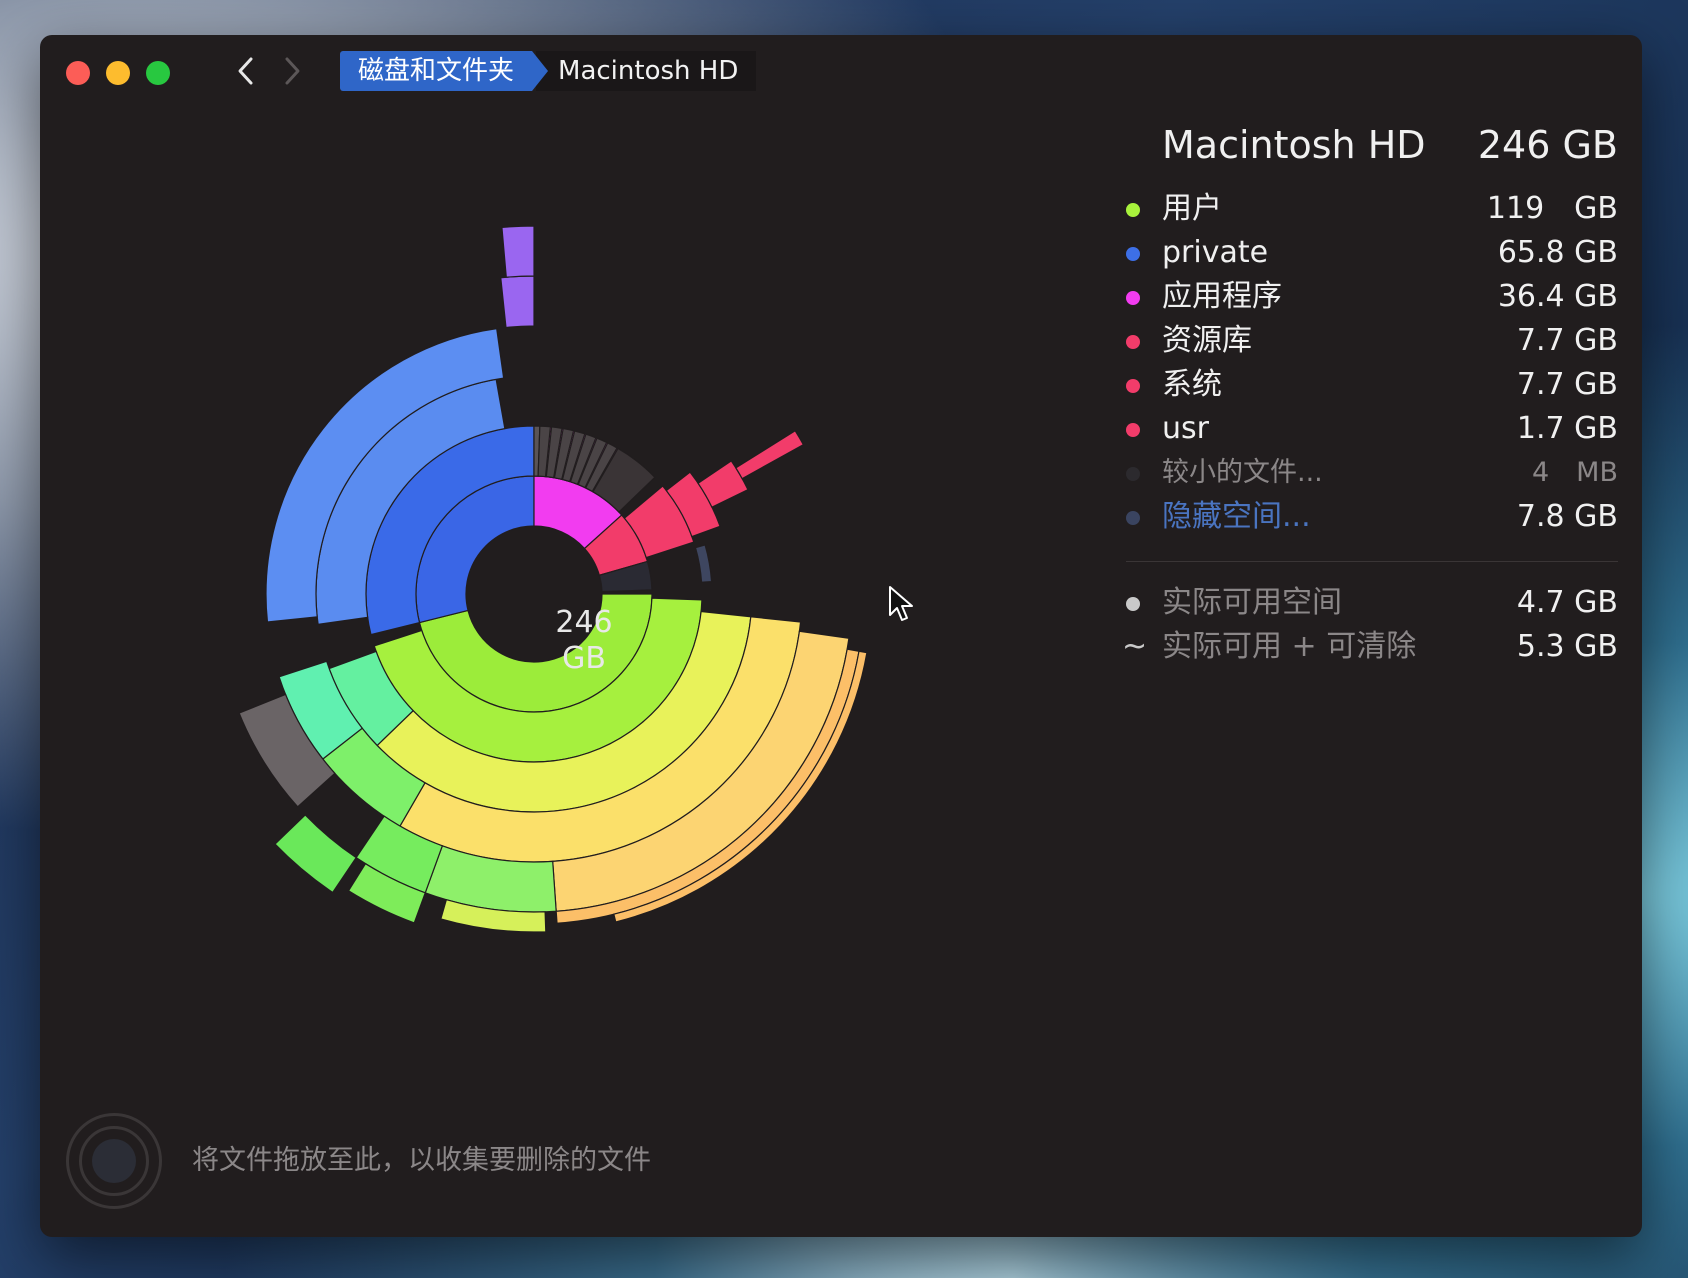 The height and width of the screenshot is (1278, 1688). Describe the element at coordinates (1215, 252) in the screenshot. I see `legend-label: private` at that location.